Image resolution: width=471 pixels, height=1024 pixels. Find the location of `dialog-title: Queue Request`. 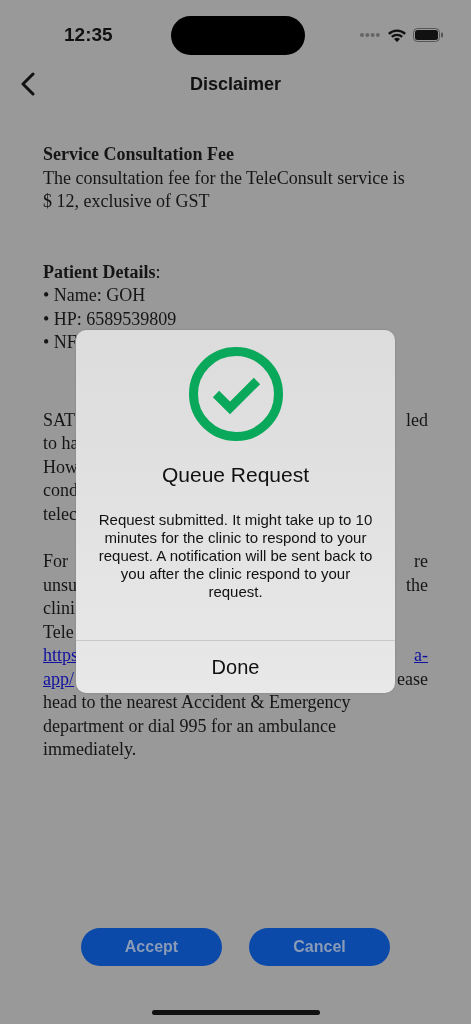

dialog-title: Queue Request is located at coordinates (235, 475).